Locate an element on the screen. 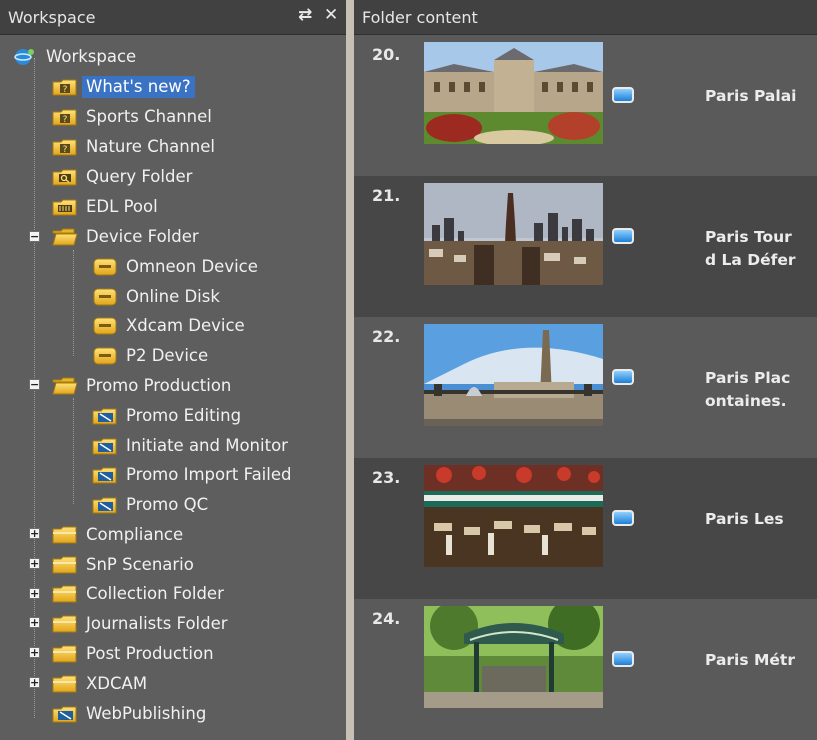 The height and width of the screenshot is (740, 817). row-title: Paris Métr is located at coordinates (761, 660).